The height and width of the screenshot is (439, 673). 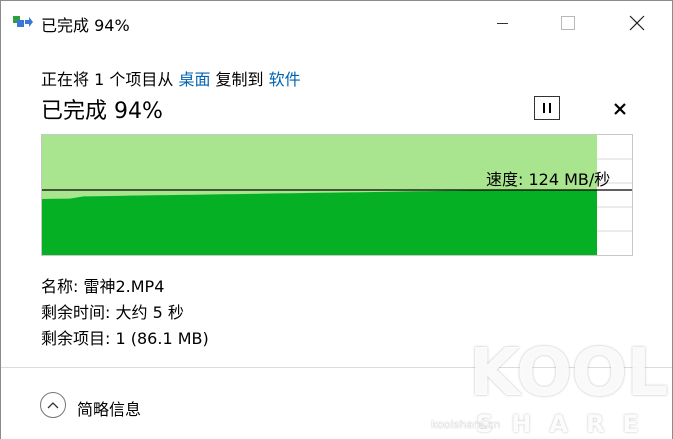 I want to click on speed-readout: 速度: 124 MB/秒, so click(x=548, y=179).